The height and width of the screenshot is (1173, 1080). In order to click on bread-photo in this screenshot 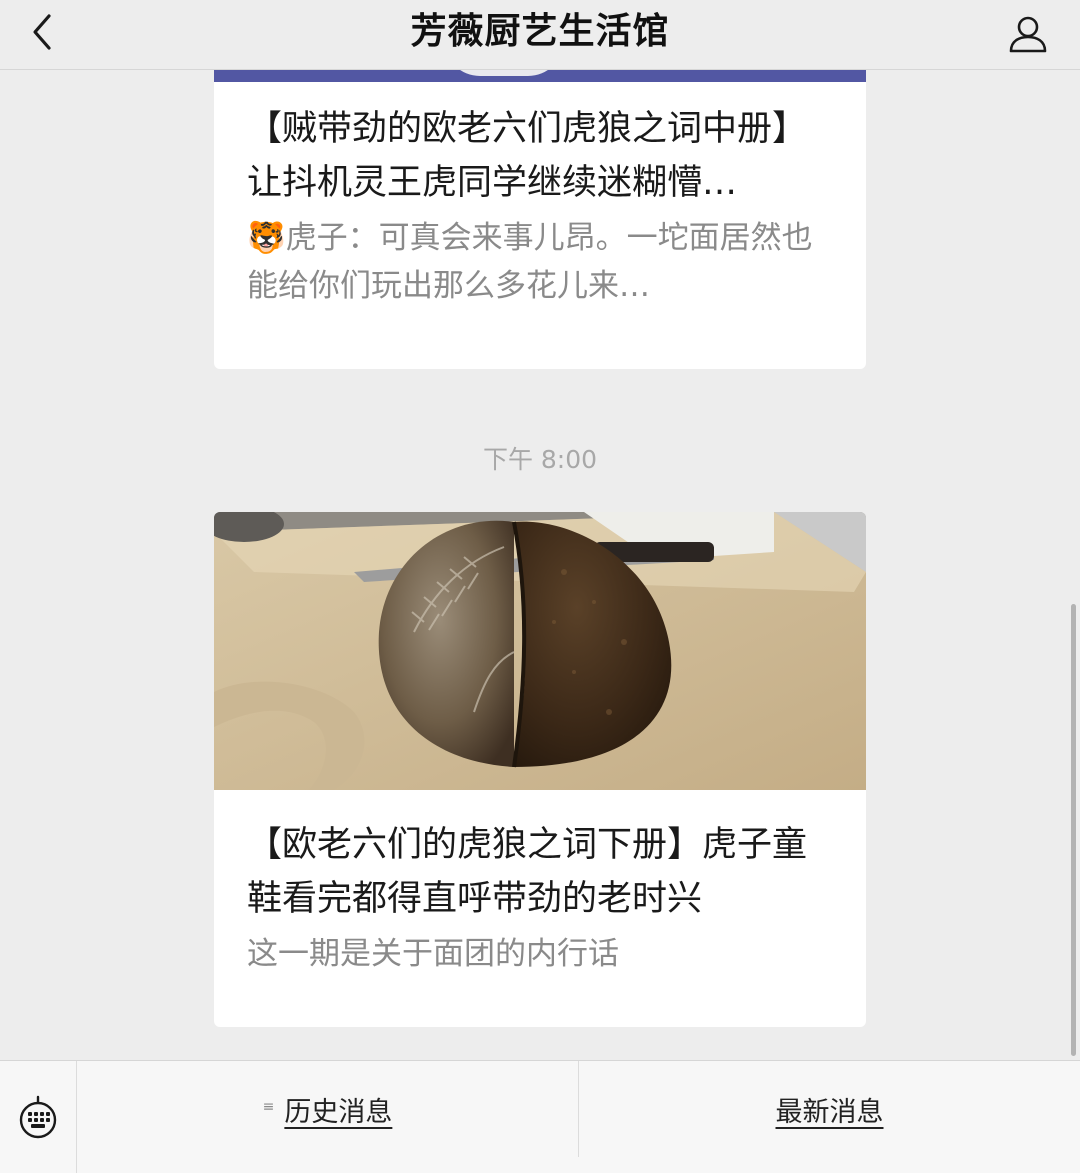, I will do `click(540, 651)`.